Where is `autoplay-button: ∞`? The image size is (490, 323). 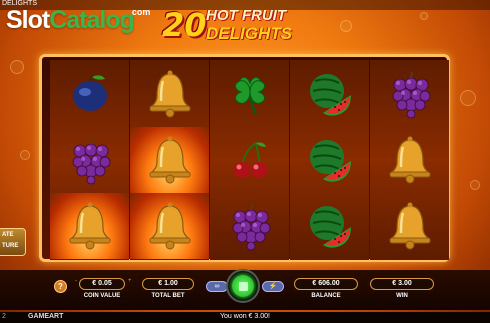 autoplay-button: ∞ is located at coordinates (217, 286).